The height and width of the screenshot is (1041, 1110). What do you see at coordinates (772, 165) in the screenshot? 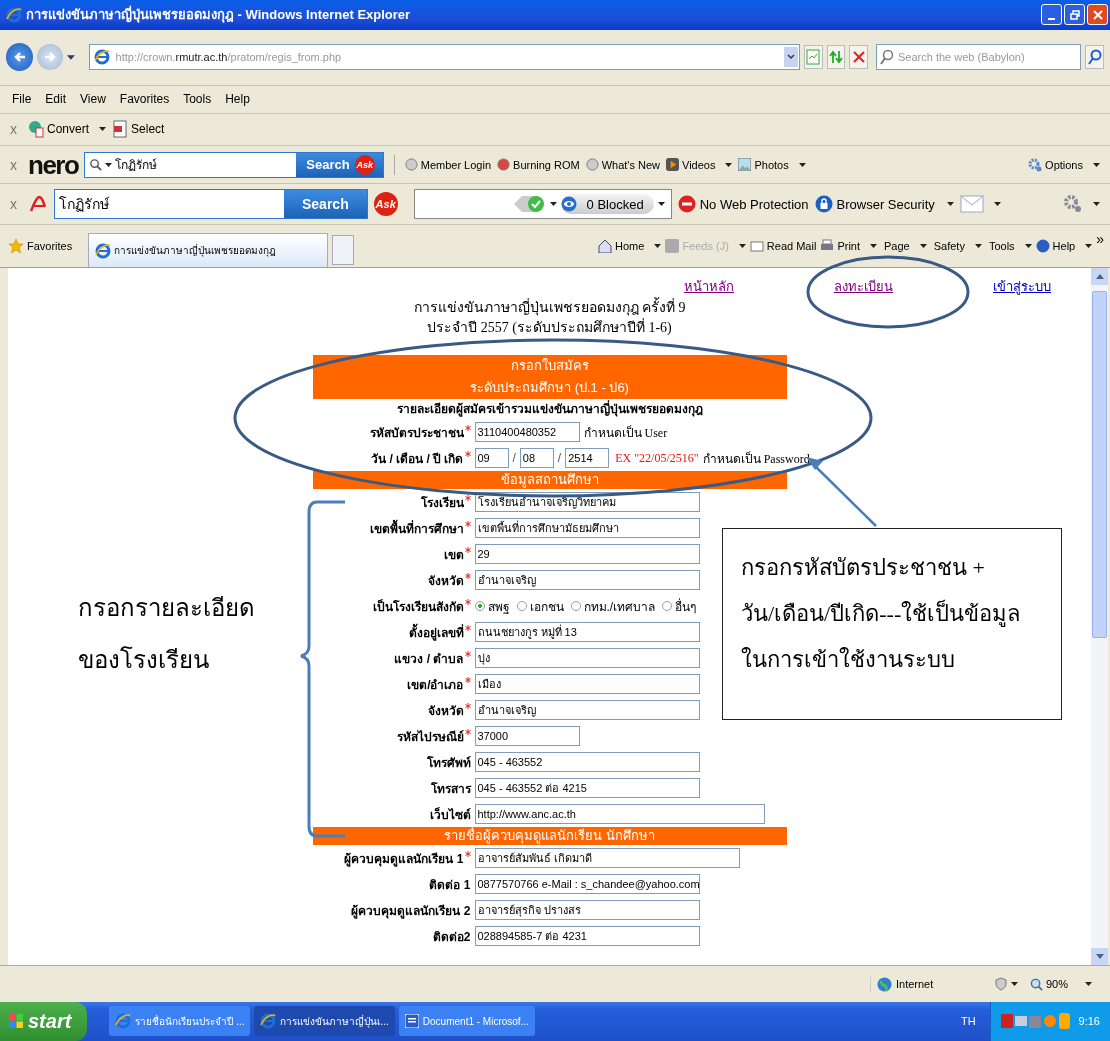
I see `toolbar-link: Photos` at bounding box center [772, 165].